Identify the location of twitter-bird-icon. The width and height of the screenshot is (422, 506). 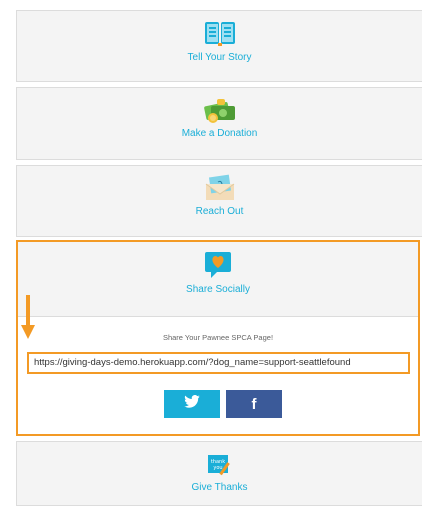
(192, 404).